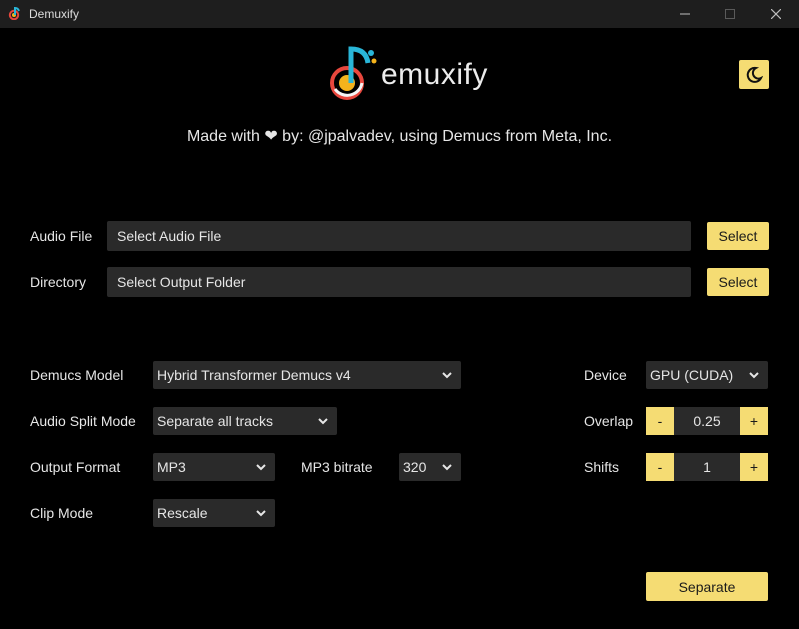 Image resolution: width=799 pixels, height=629 pixels. What do you see at coordinates (62, 513) in the screenshot?
I see `clip-mode-label: Clip Mode` at bounding box center [62, 513].